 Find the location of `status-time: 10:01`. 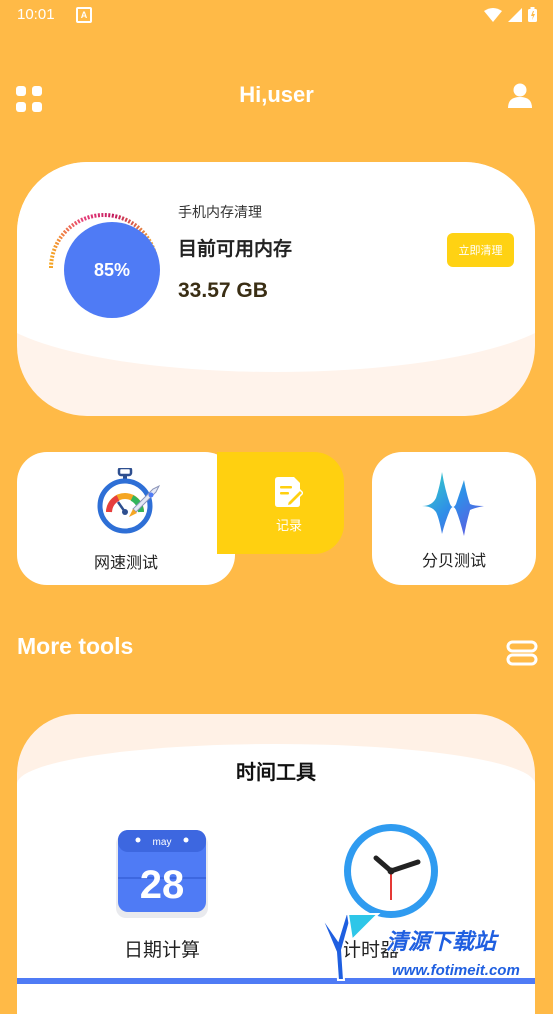

status-time: 10:01 is located at coordinates (36, 14).